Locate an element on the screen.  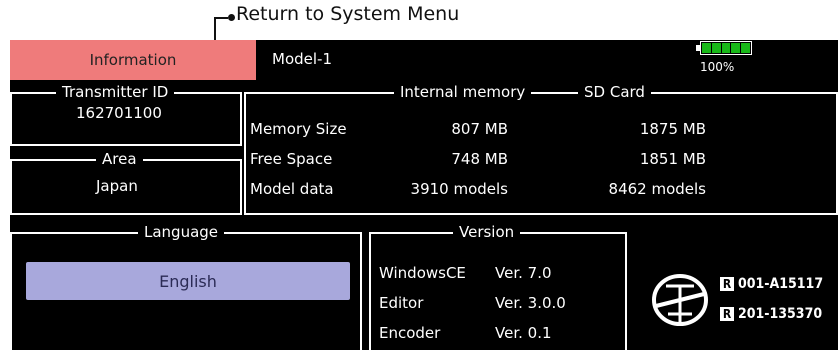
callout-dot is located at coordinates (231, 17).